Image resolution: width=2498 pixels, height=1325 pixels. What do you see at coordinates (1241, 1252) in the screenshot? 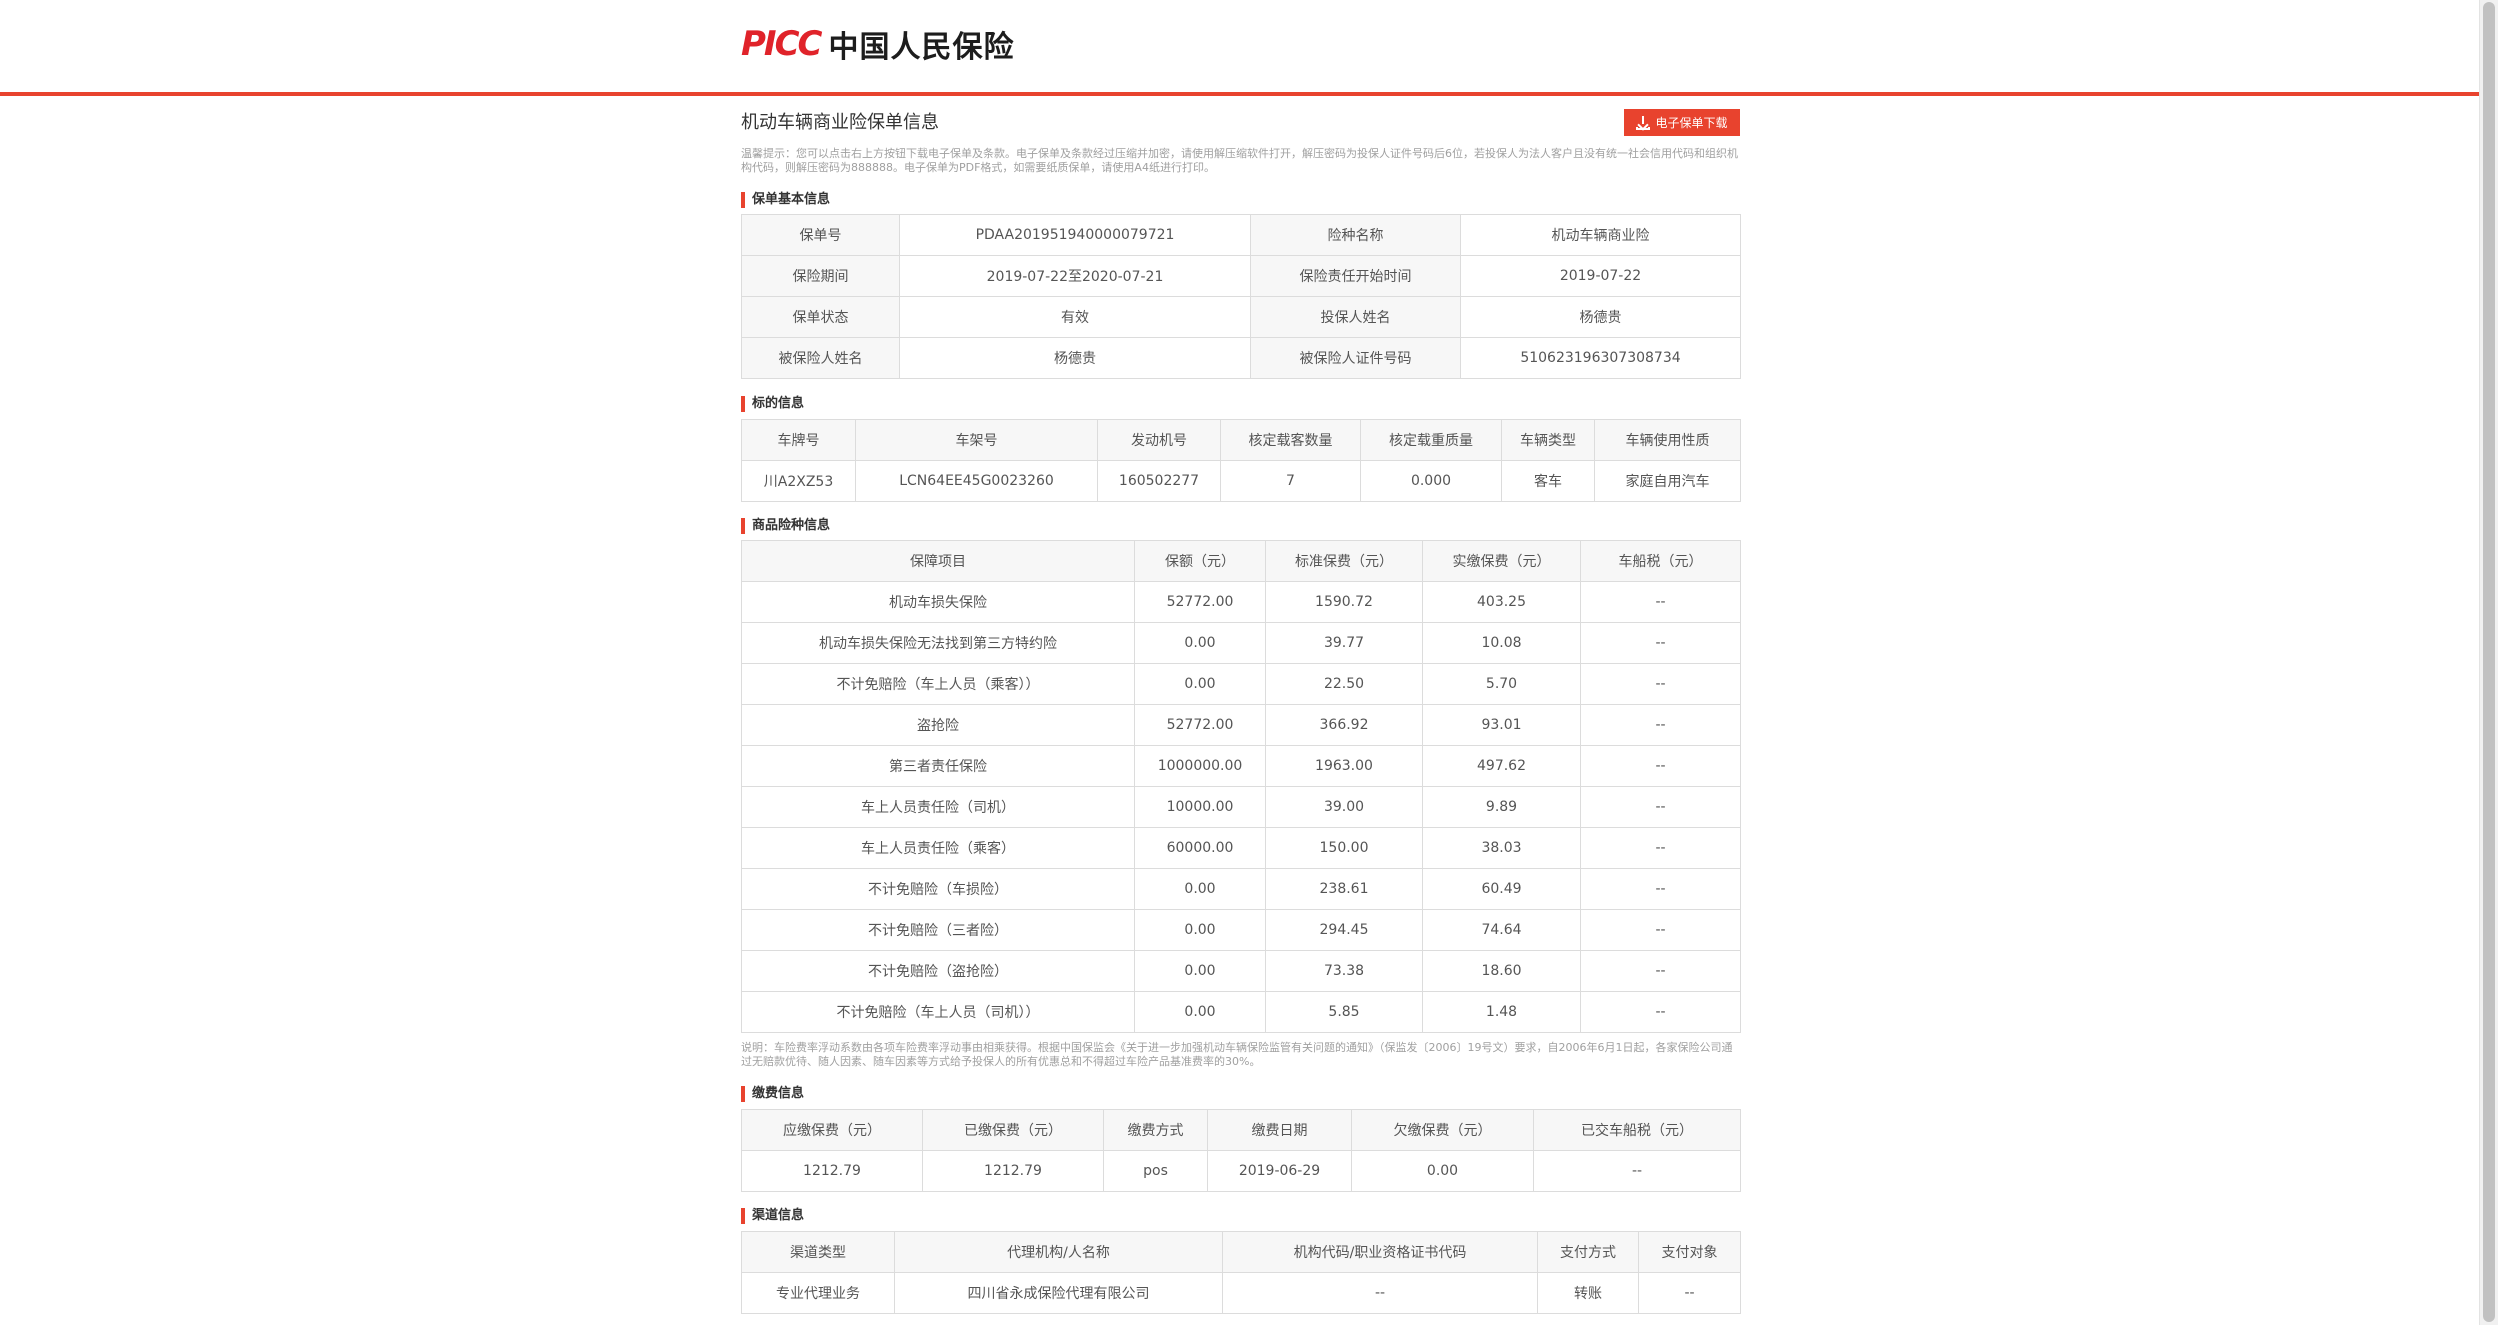
I see `table-header-row: 渠道类型 代理机构/人名称 机构代码/职业资格证书代码 支付方式 支付对象` at bounding box center [1241, 1252].